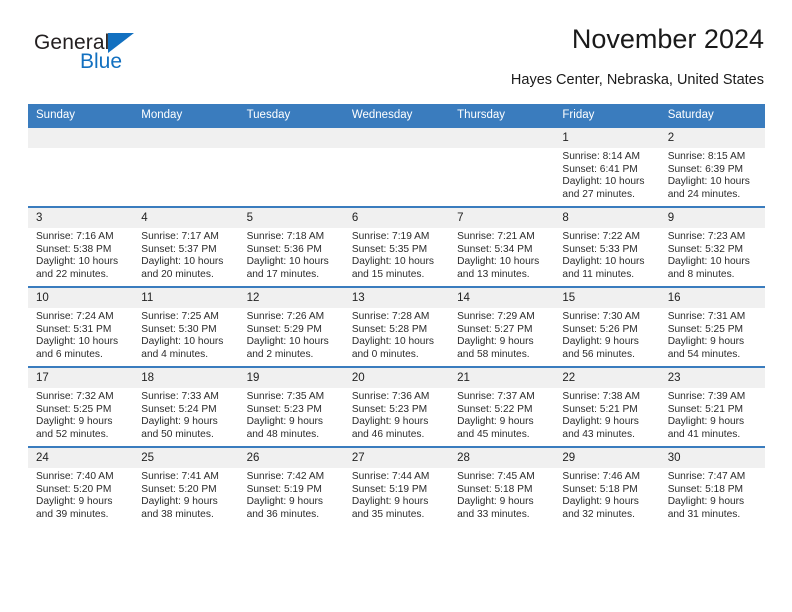 This screenshot has height=612, width=792. What do you see at coordinates (389, 489) in the screenshot?
I see `sunset-text: Sunset: 5:19 PM` at bounding box center [389, 489].